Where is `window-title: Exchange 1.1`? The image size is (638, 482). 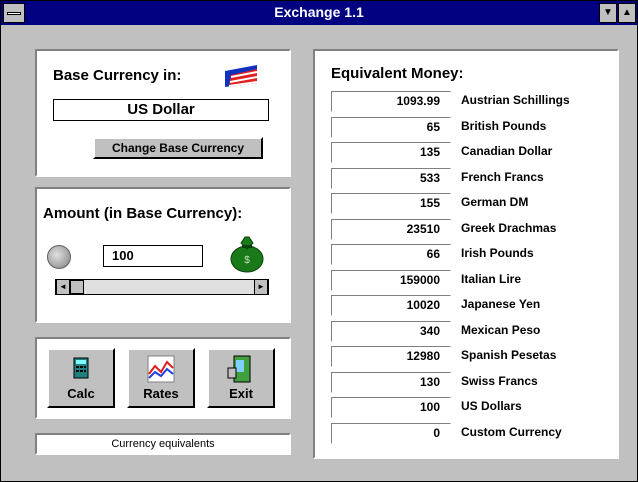 window-title: Exchange 1.1 is located at coordinates (319, 12).